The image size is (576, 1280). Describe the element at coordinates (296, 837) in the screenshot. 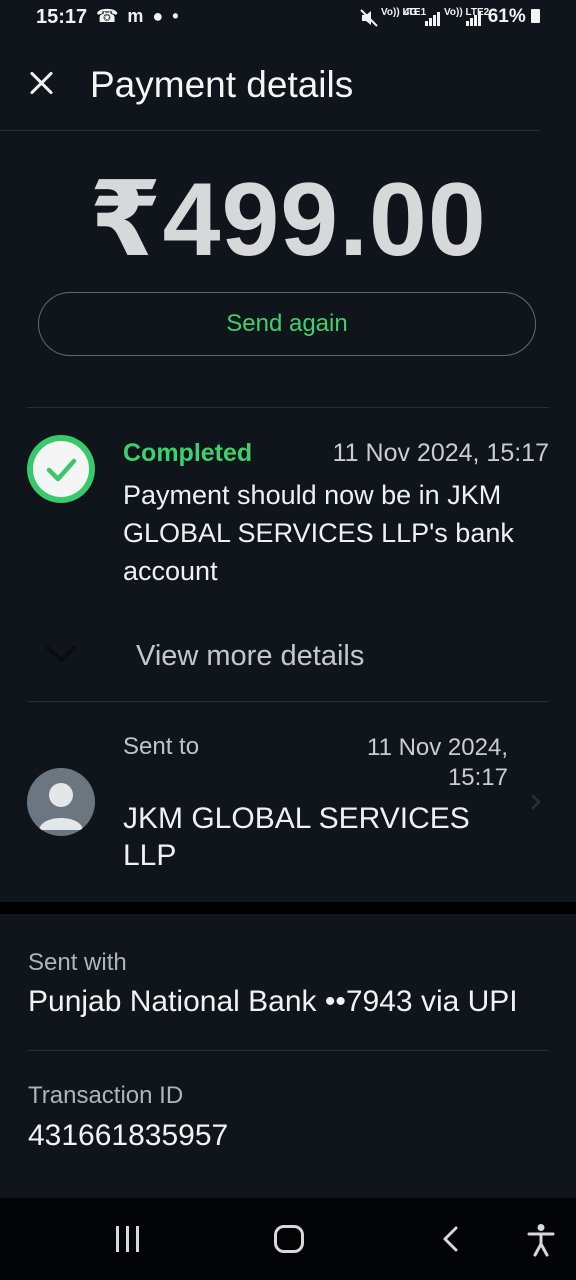

I see `recipient-name: JKM GLOBAL SERVICES LLP` at that location.